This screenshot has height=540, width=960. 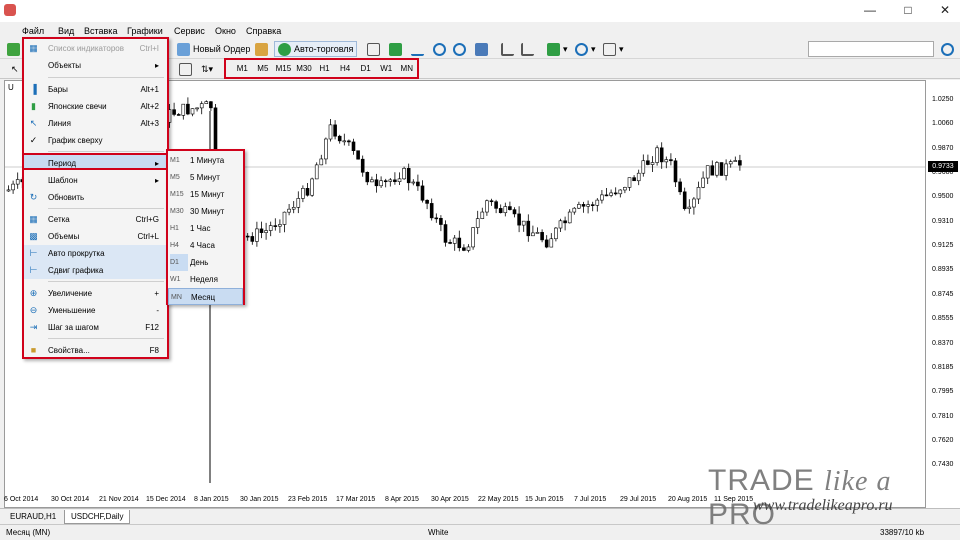 I want to click on properties-icon: ■, so click(x=33, y=350).